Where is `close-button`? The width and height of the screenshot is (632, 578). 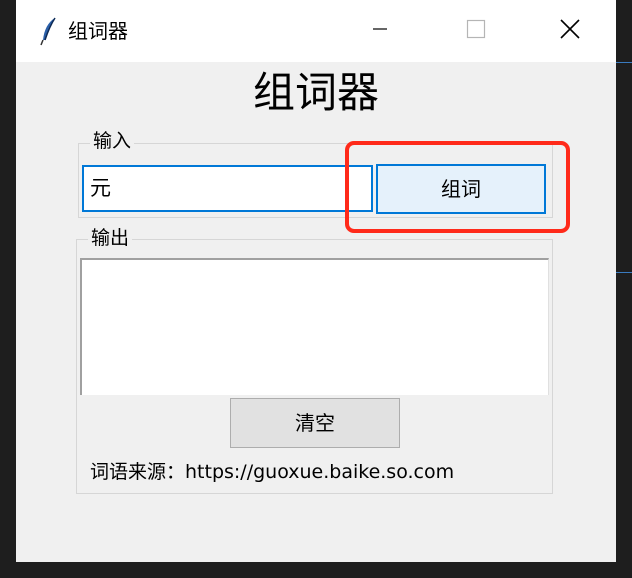 close-button is located at coordinates (570, 31).